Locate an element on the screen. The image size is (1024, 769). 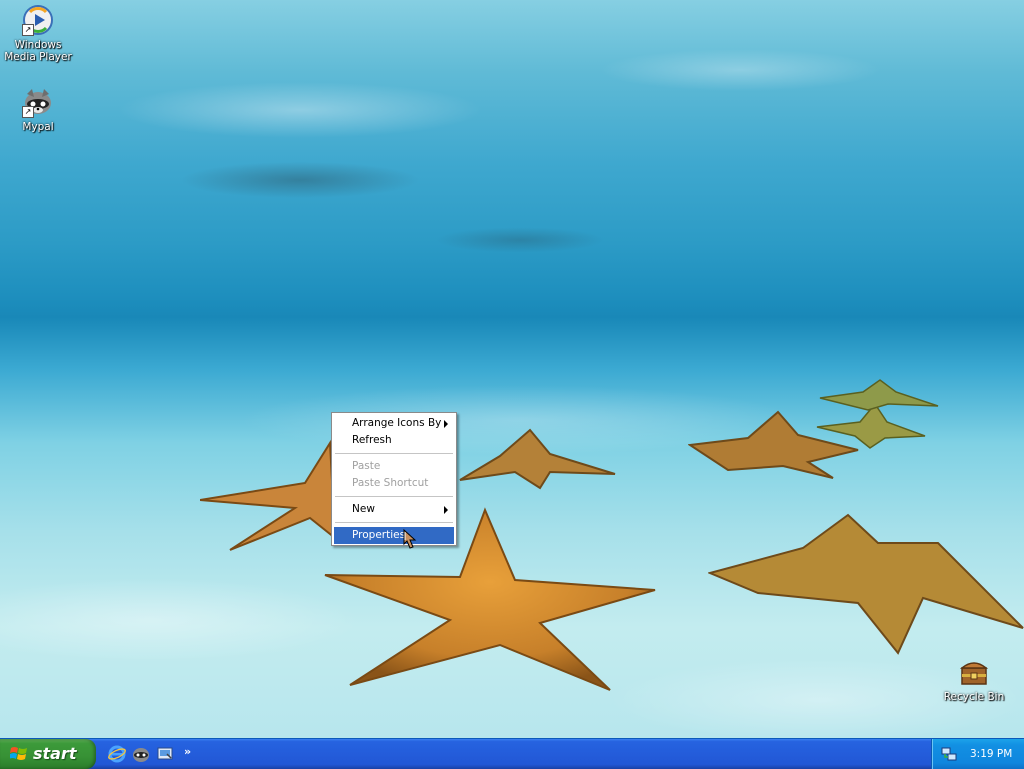
start-button: start is located at coordinates (48, 754).